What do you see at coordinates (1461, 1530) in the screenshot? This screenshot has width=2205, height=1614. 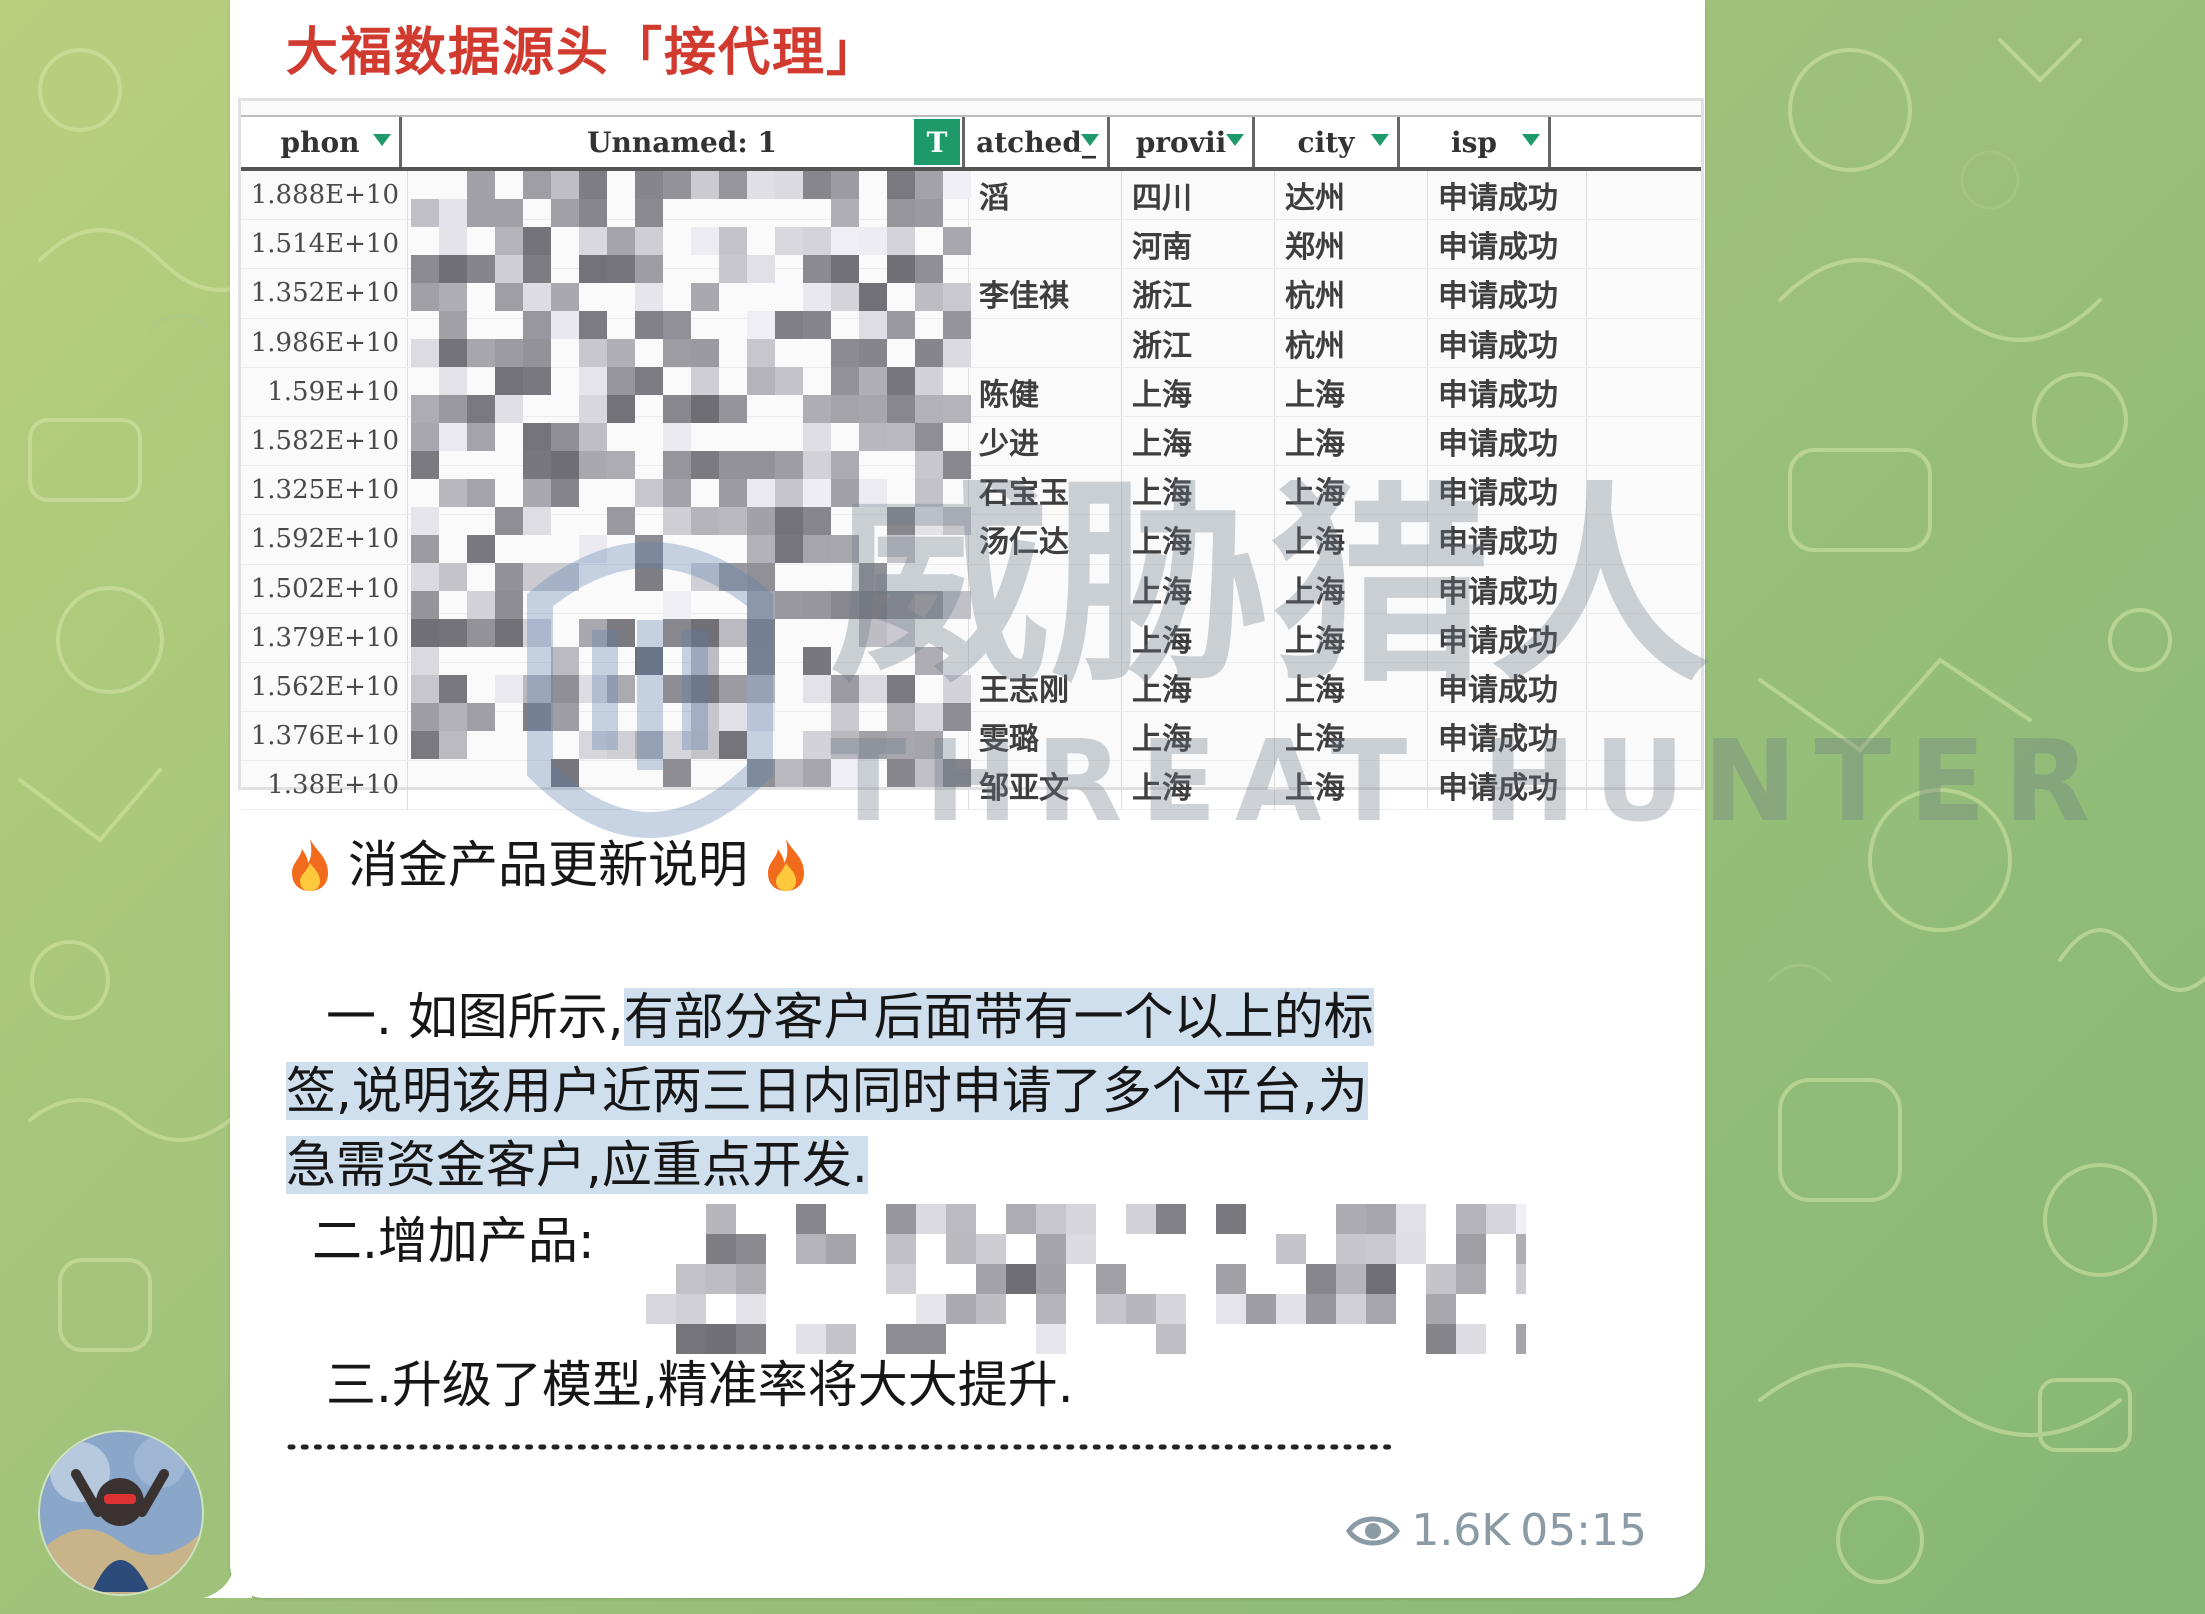 I see `view-count: 1.6K` at bounding box center [1461, 1530].